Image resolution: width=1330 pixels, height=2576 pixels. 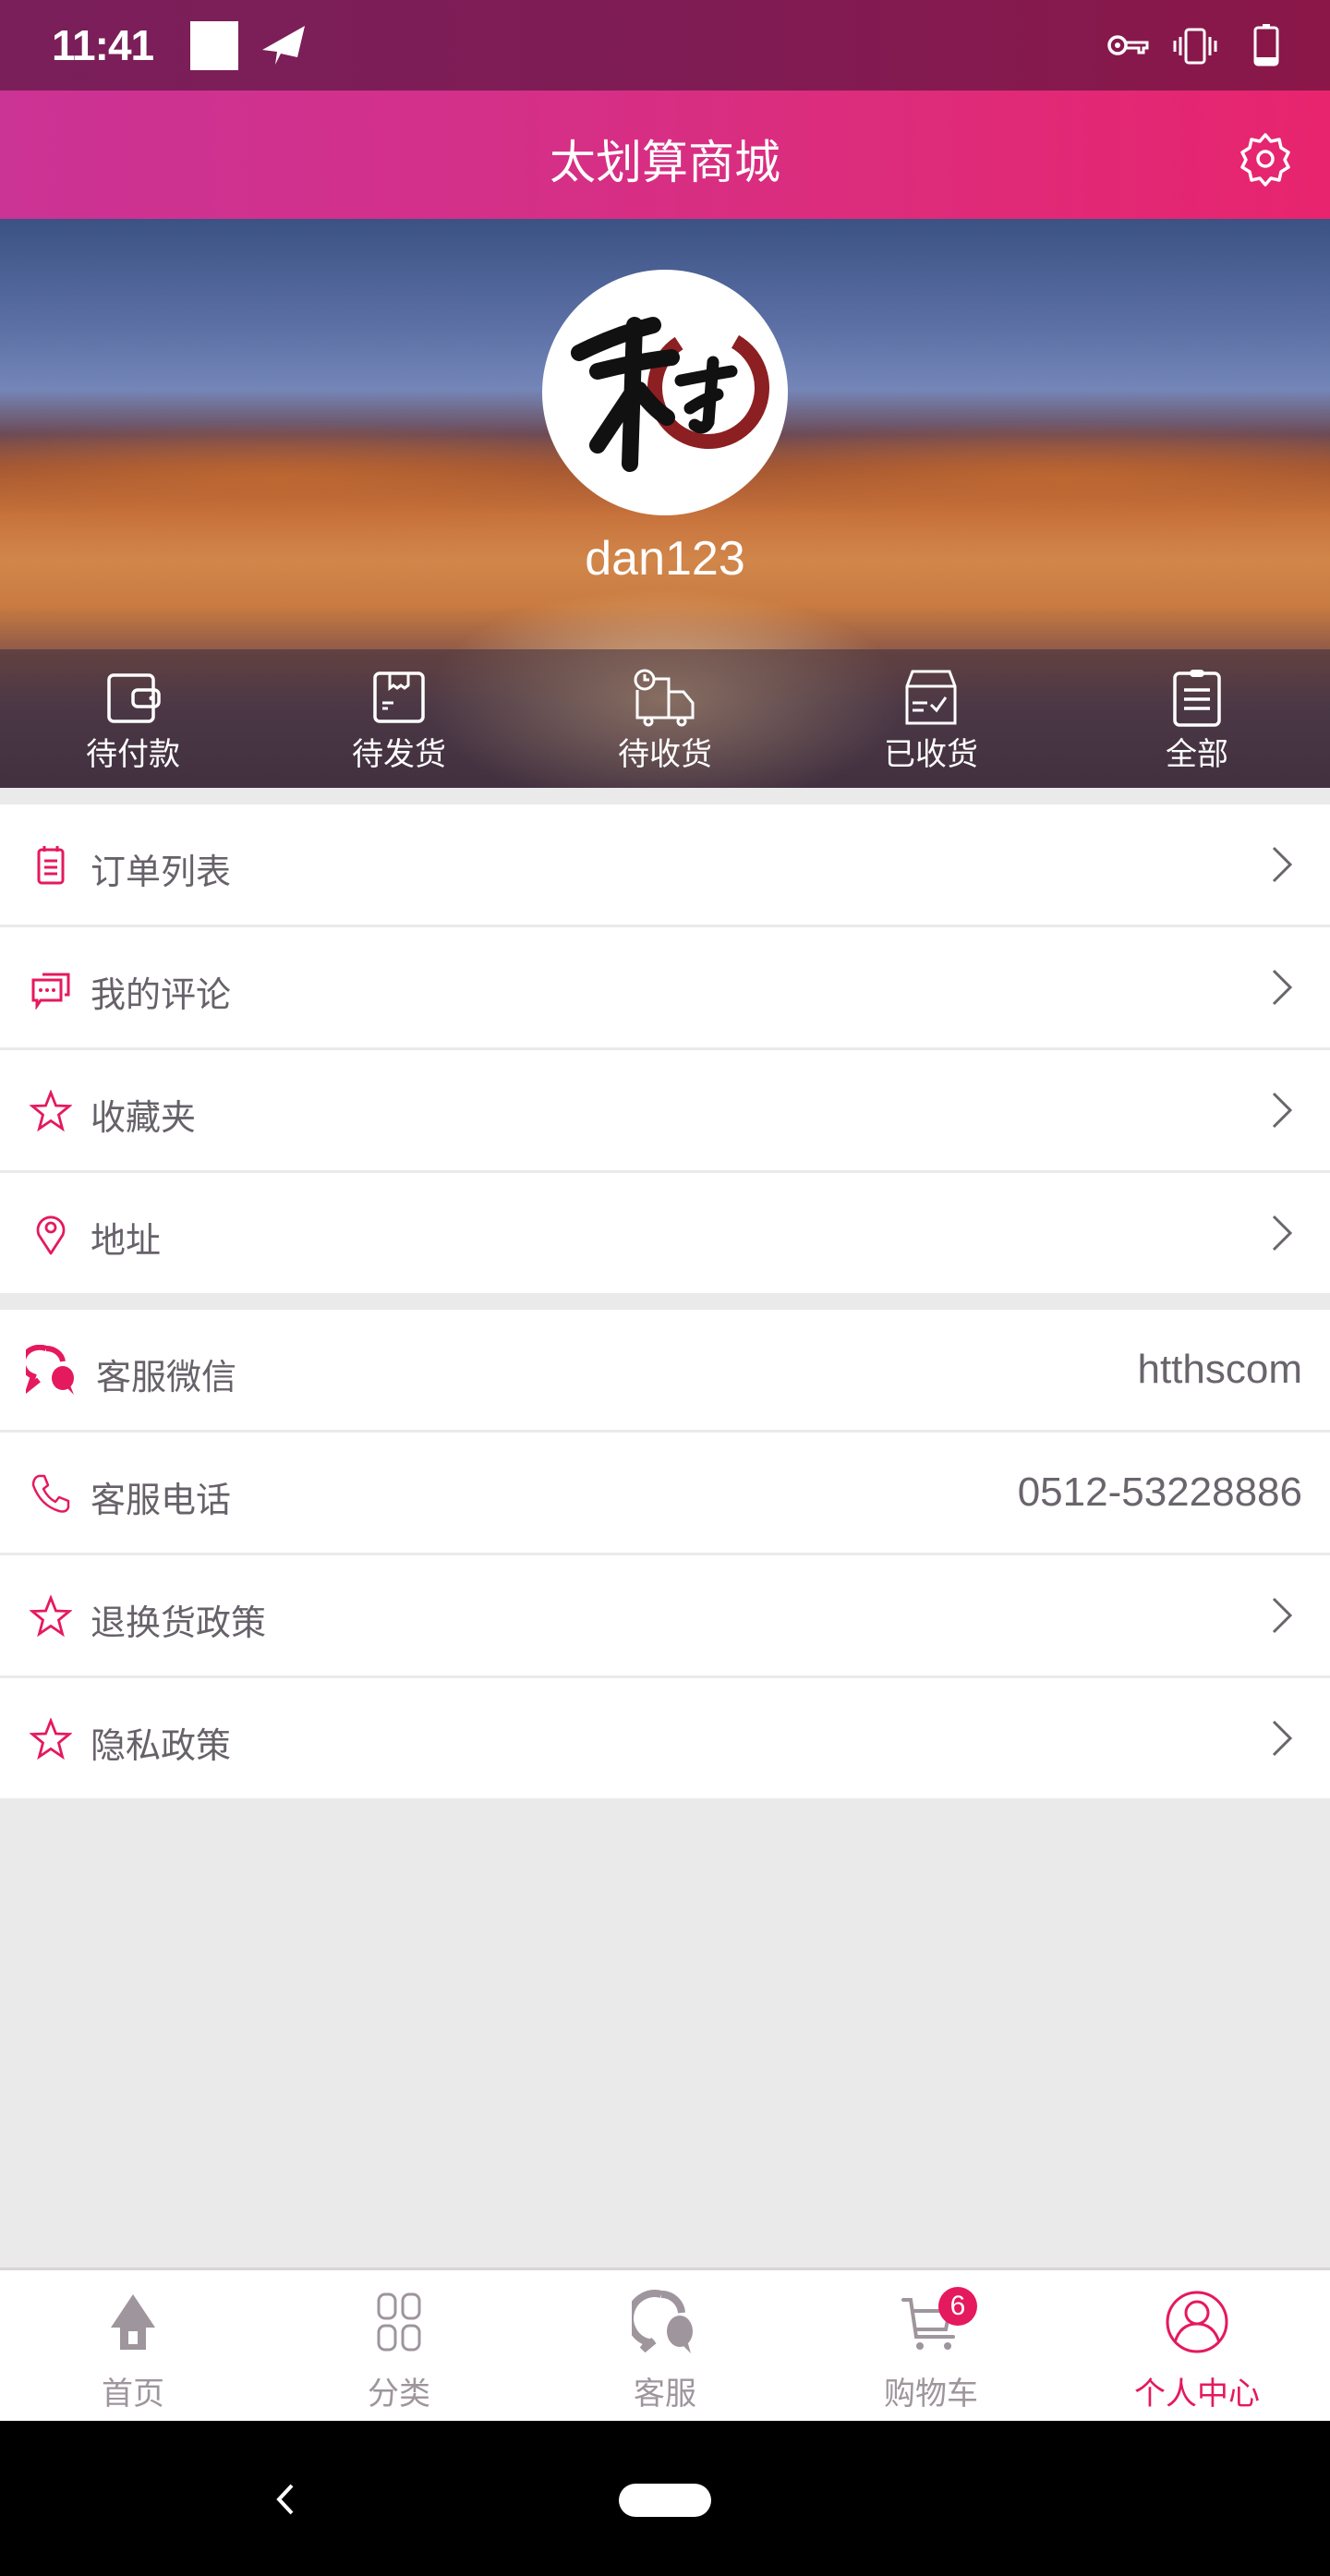 What do you see at coordinates (166, 1377) in the screenshot?
I see `menu-label: 客服微信` at bounding box center [166, 1377].